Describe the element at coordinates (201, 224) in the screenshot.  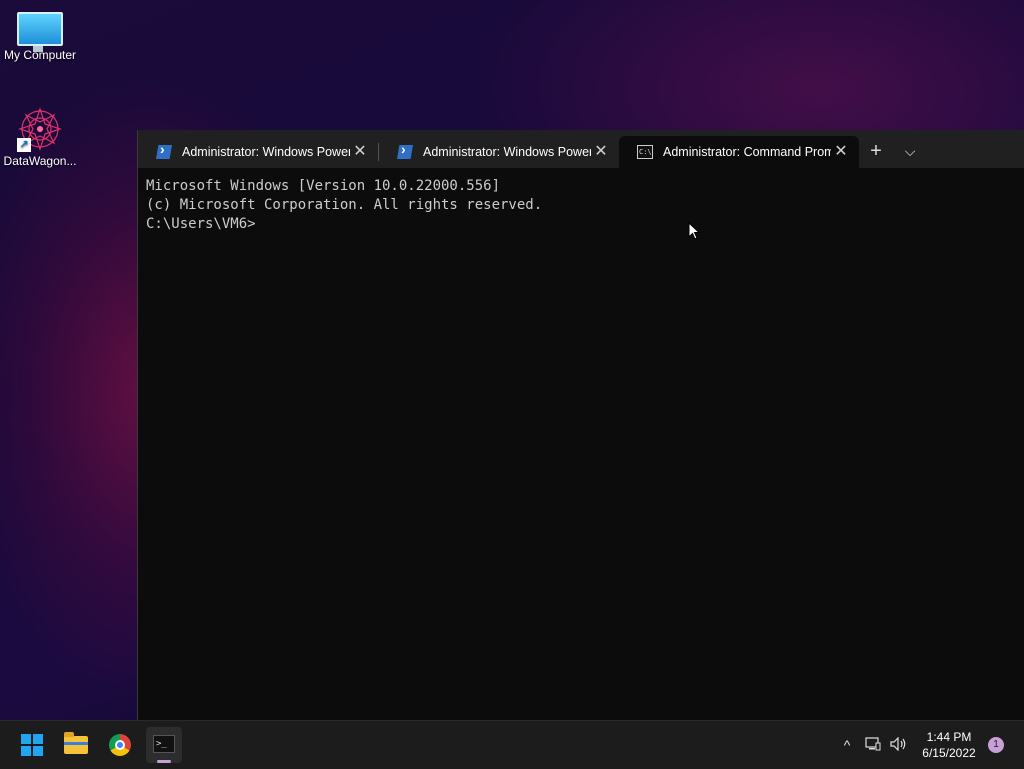
I see `console-prompt: C:\Users\VM6>` at that location.